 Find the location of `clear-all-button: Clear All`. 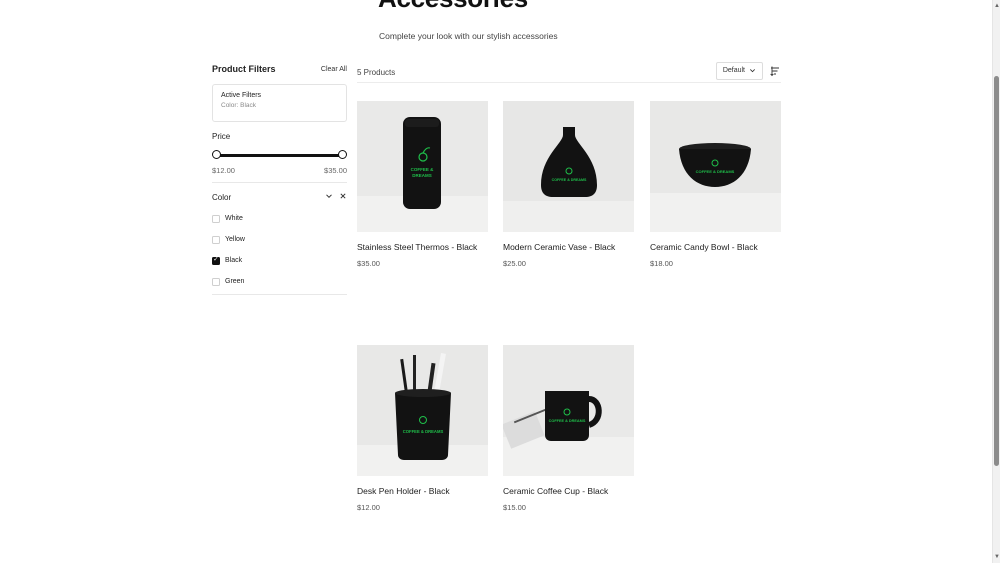

clear-all-button: Clear All is located at coordinates (334, 69).